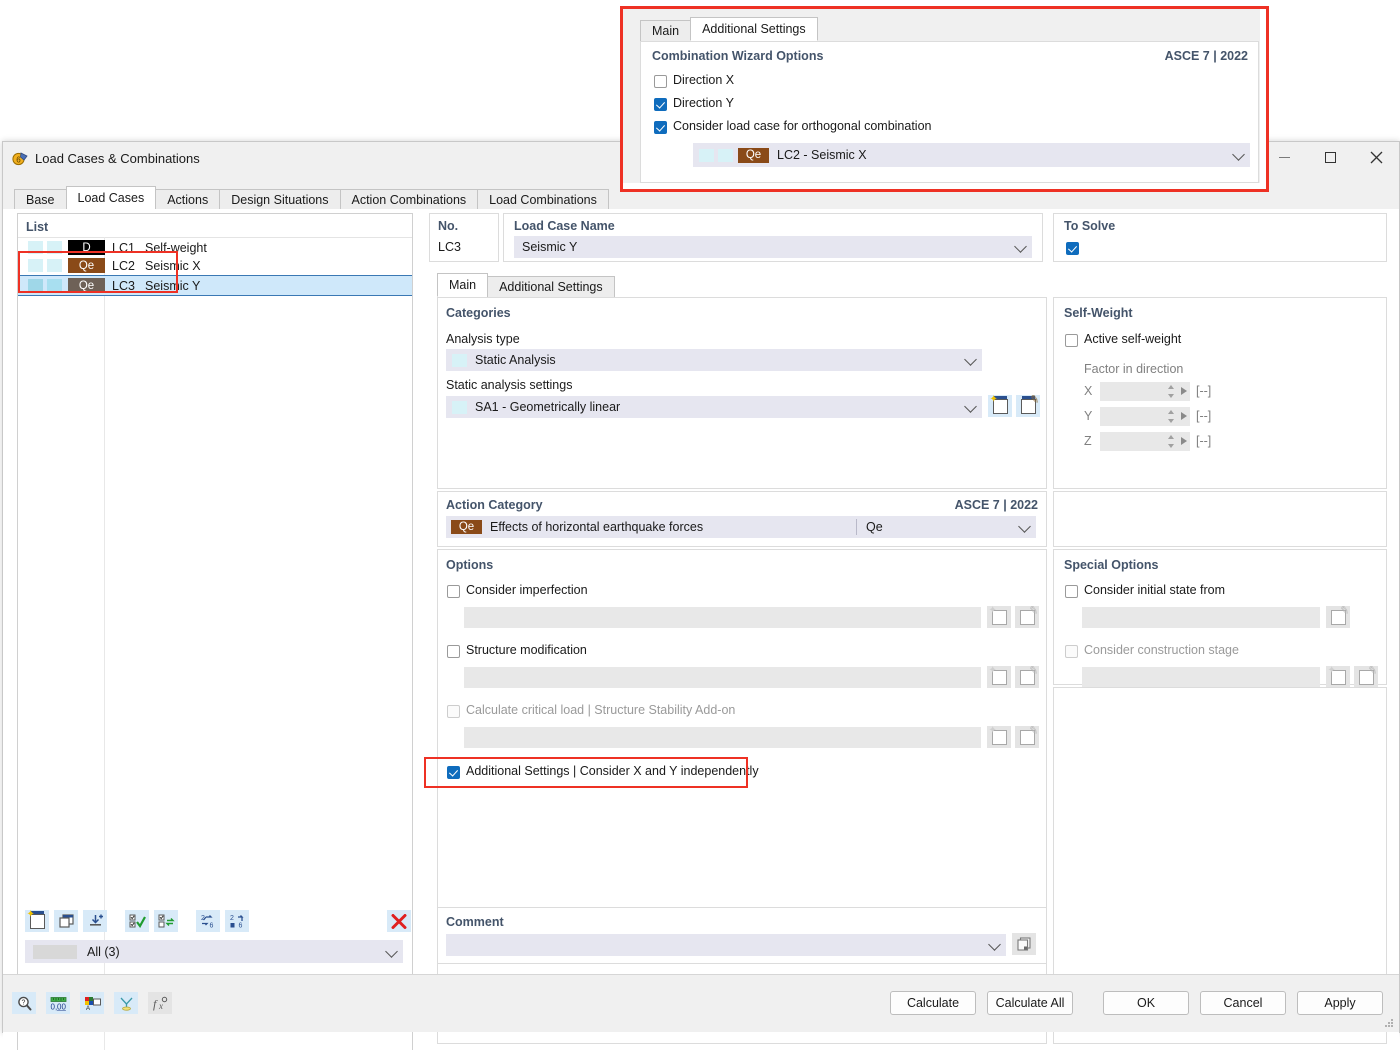 The height and width of the screenshot is (1050, 1400). Describe the element at coordinates (475, 922) in the screenshot. I see `comment-title: Comment` at that location.